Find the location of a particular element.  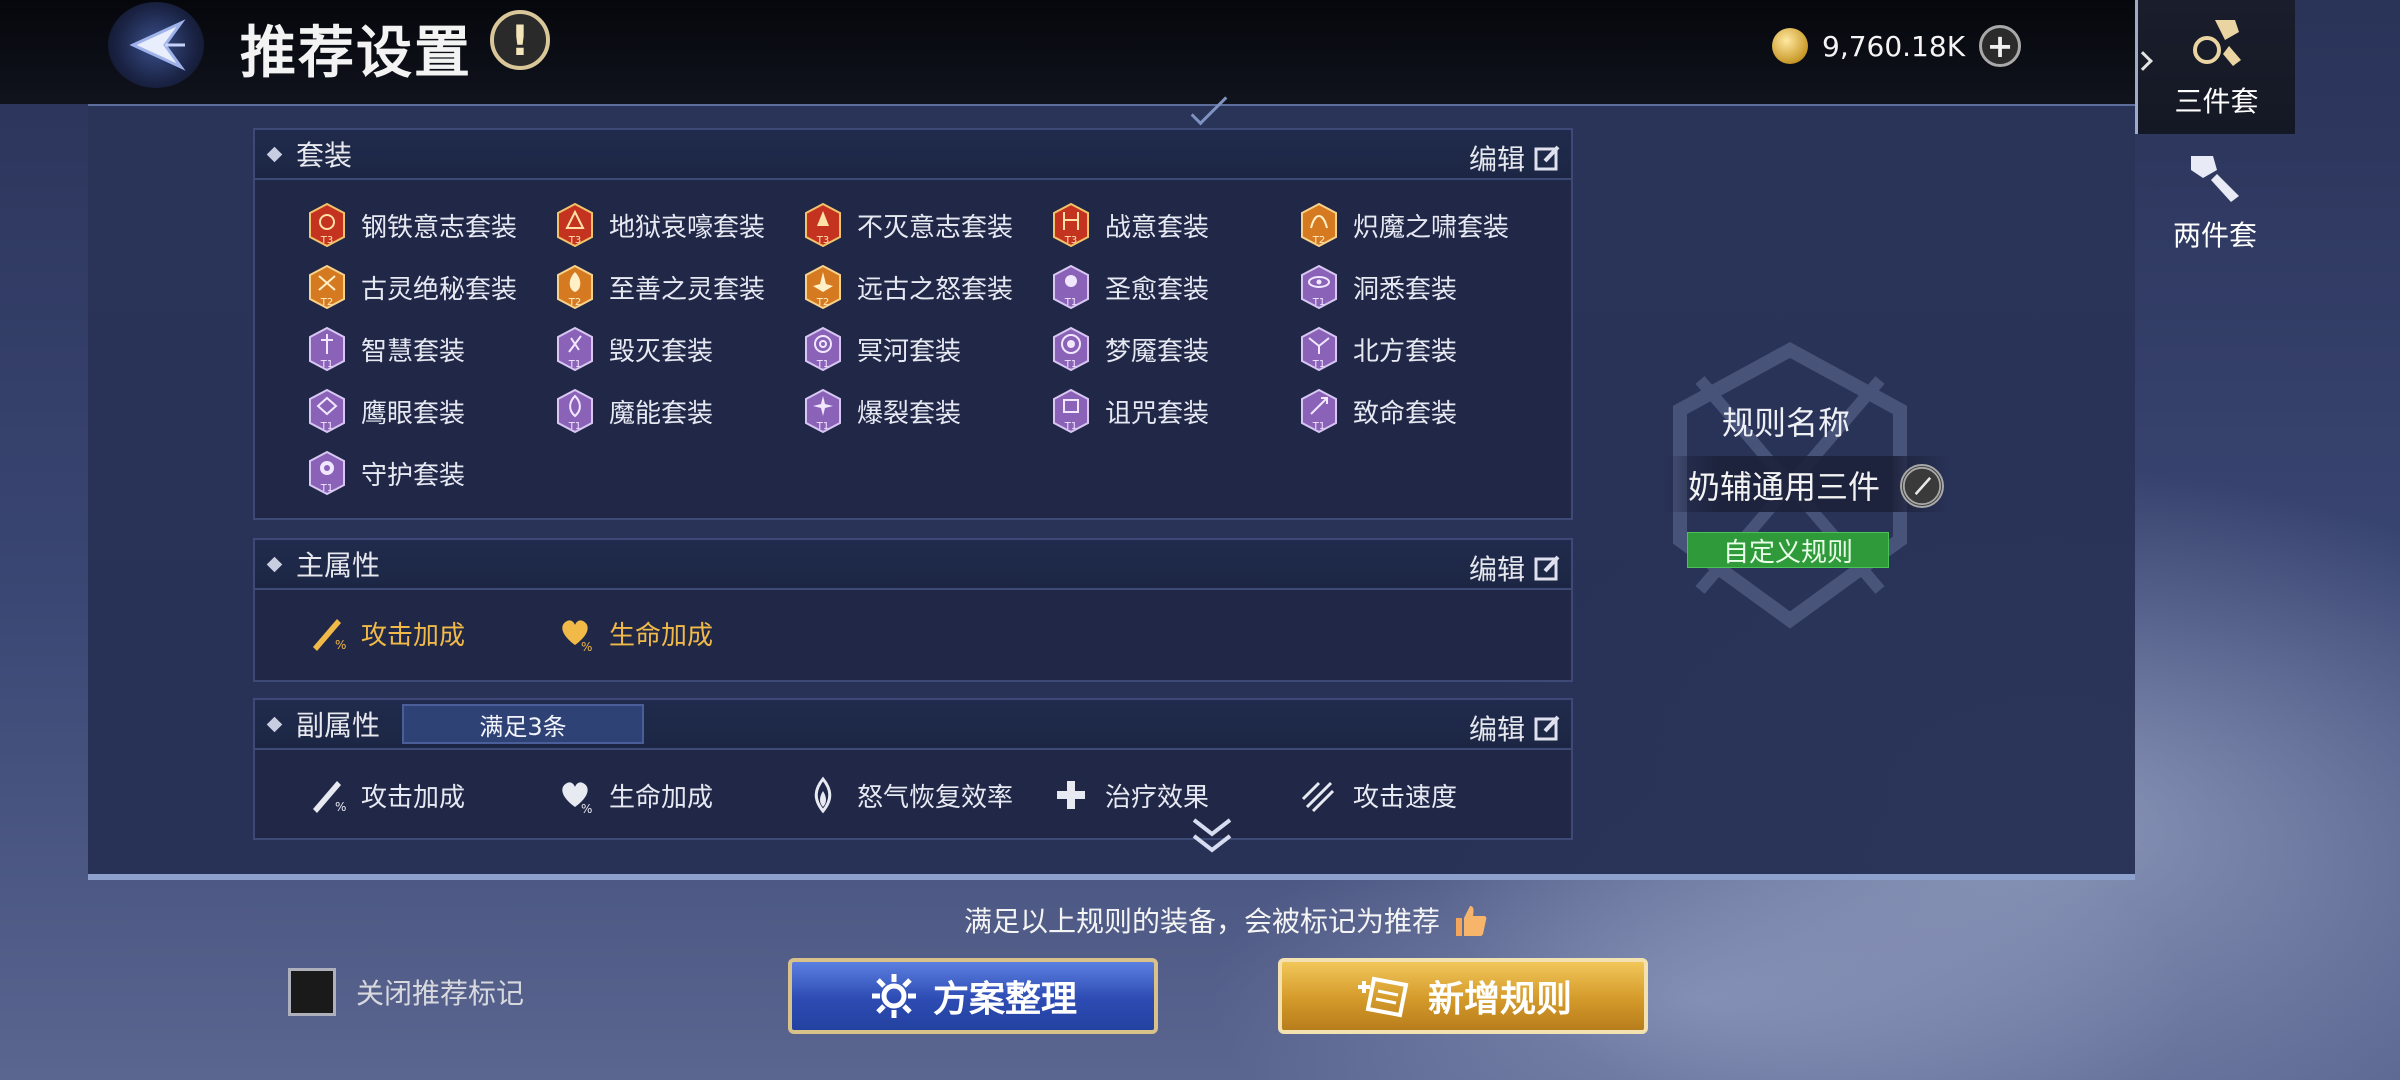

set-item: T3 战意套装 is located at coordinates (1130, 225).